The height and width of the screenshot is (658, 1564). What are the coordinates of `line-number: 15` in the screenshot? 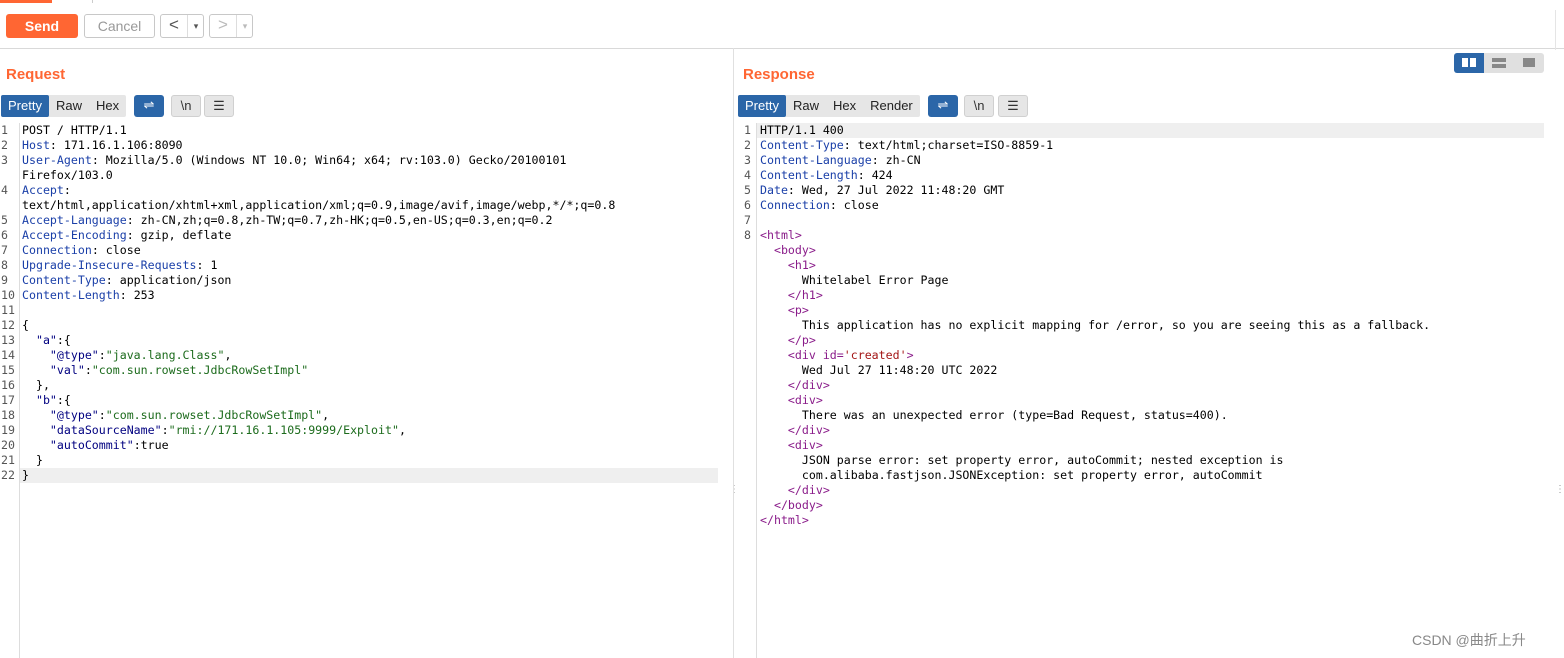 It's located at (8, 370).